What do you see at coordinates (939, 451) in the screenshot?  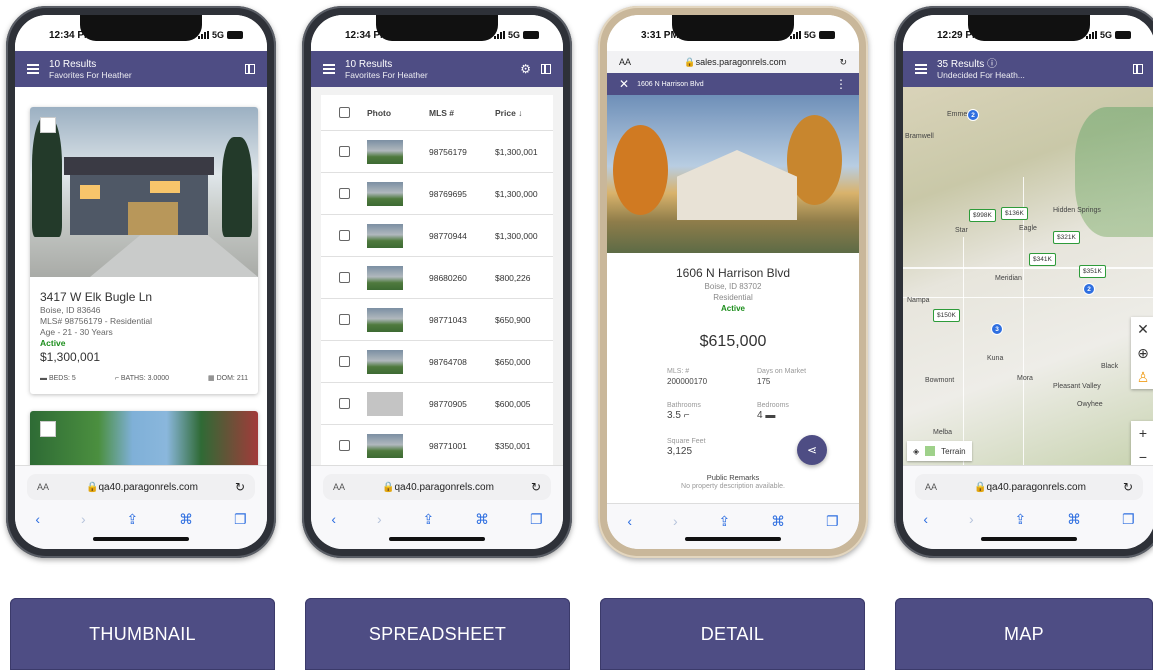 I see `map-type-toggle: ◈ Terrain` at bounding box center [939, 451].